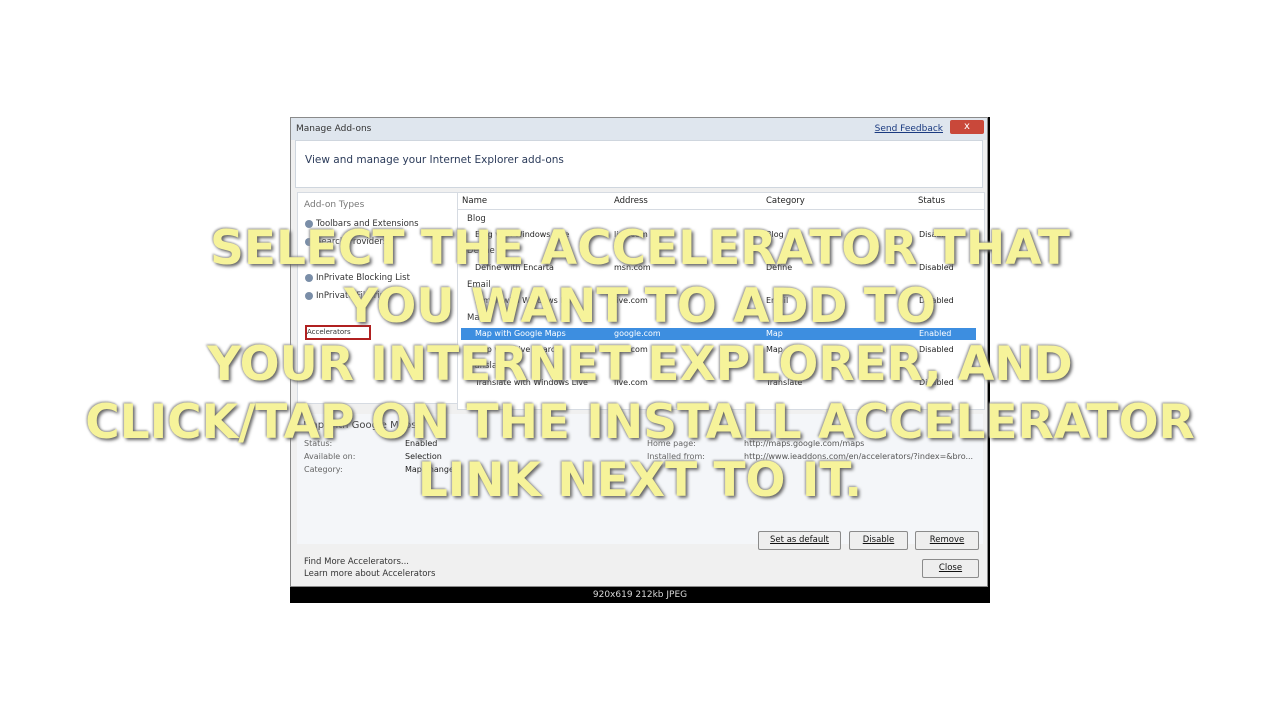 The height and width of the screenshot is (720, 1280). I want to click on remove-button: Remove, so click(947, 540).